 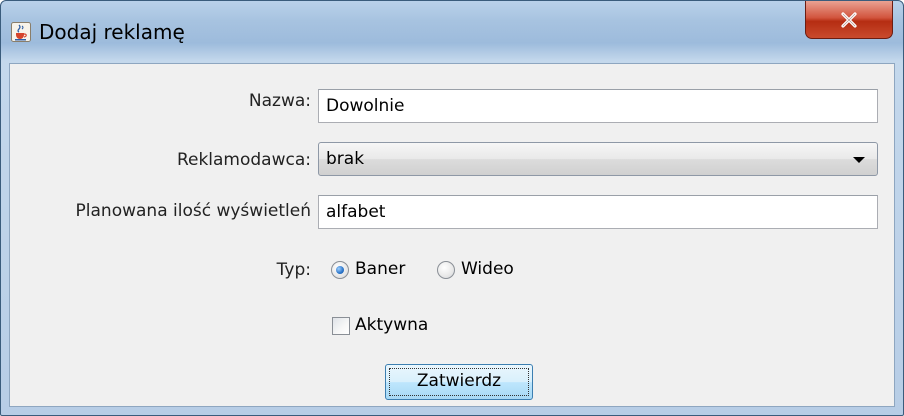 I want to click on close-icon, so click(x=849, y=19).